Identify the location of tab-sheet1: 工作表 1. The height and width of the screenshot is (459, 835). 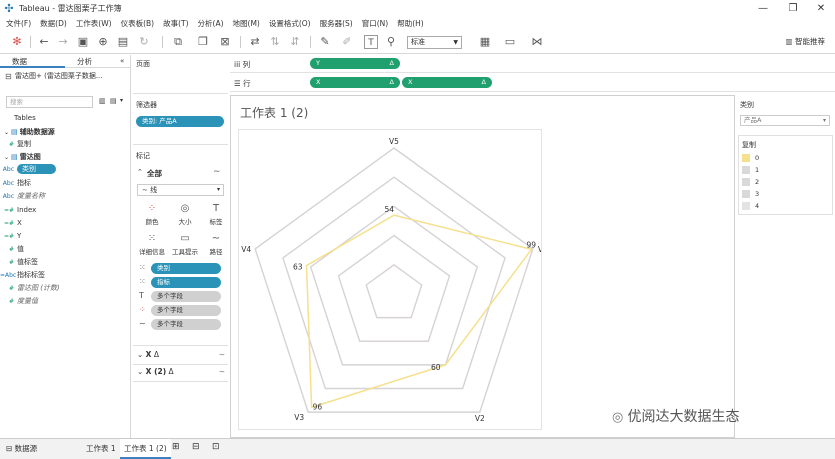
(101, 448).